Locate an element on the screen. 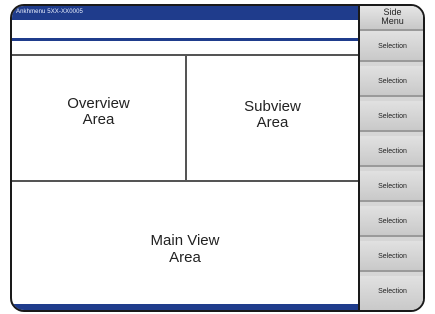 This screenshot has height=314, width=435. side-menu-title: Side Menu is located at coordinates (391, 18).